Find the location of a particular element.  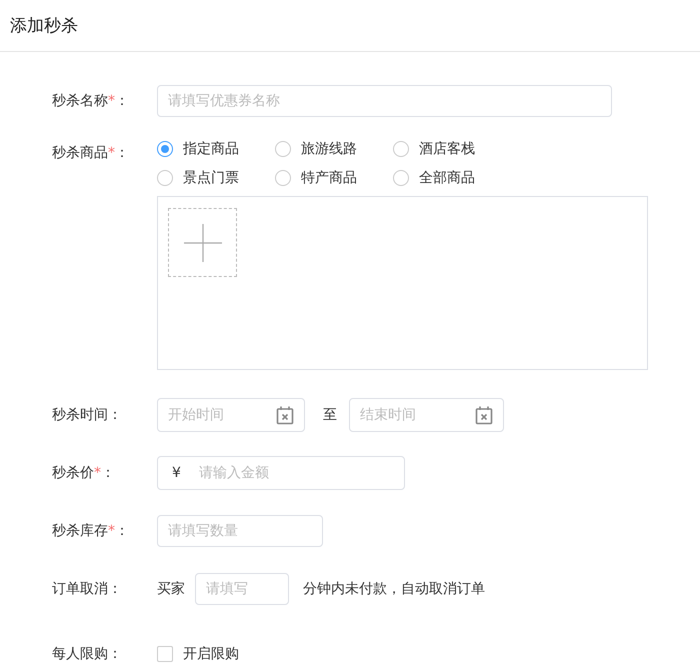

start-time-field: 开始时间 is located at coordinates (231, 415).